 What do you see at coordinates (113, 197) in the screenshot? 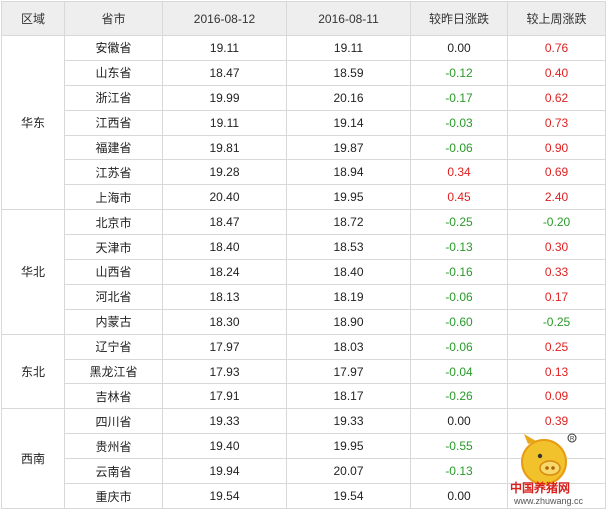
I see `province-cell: 上海市` at bounding box center [113, 197].